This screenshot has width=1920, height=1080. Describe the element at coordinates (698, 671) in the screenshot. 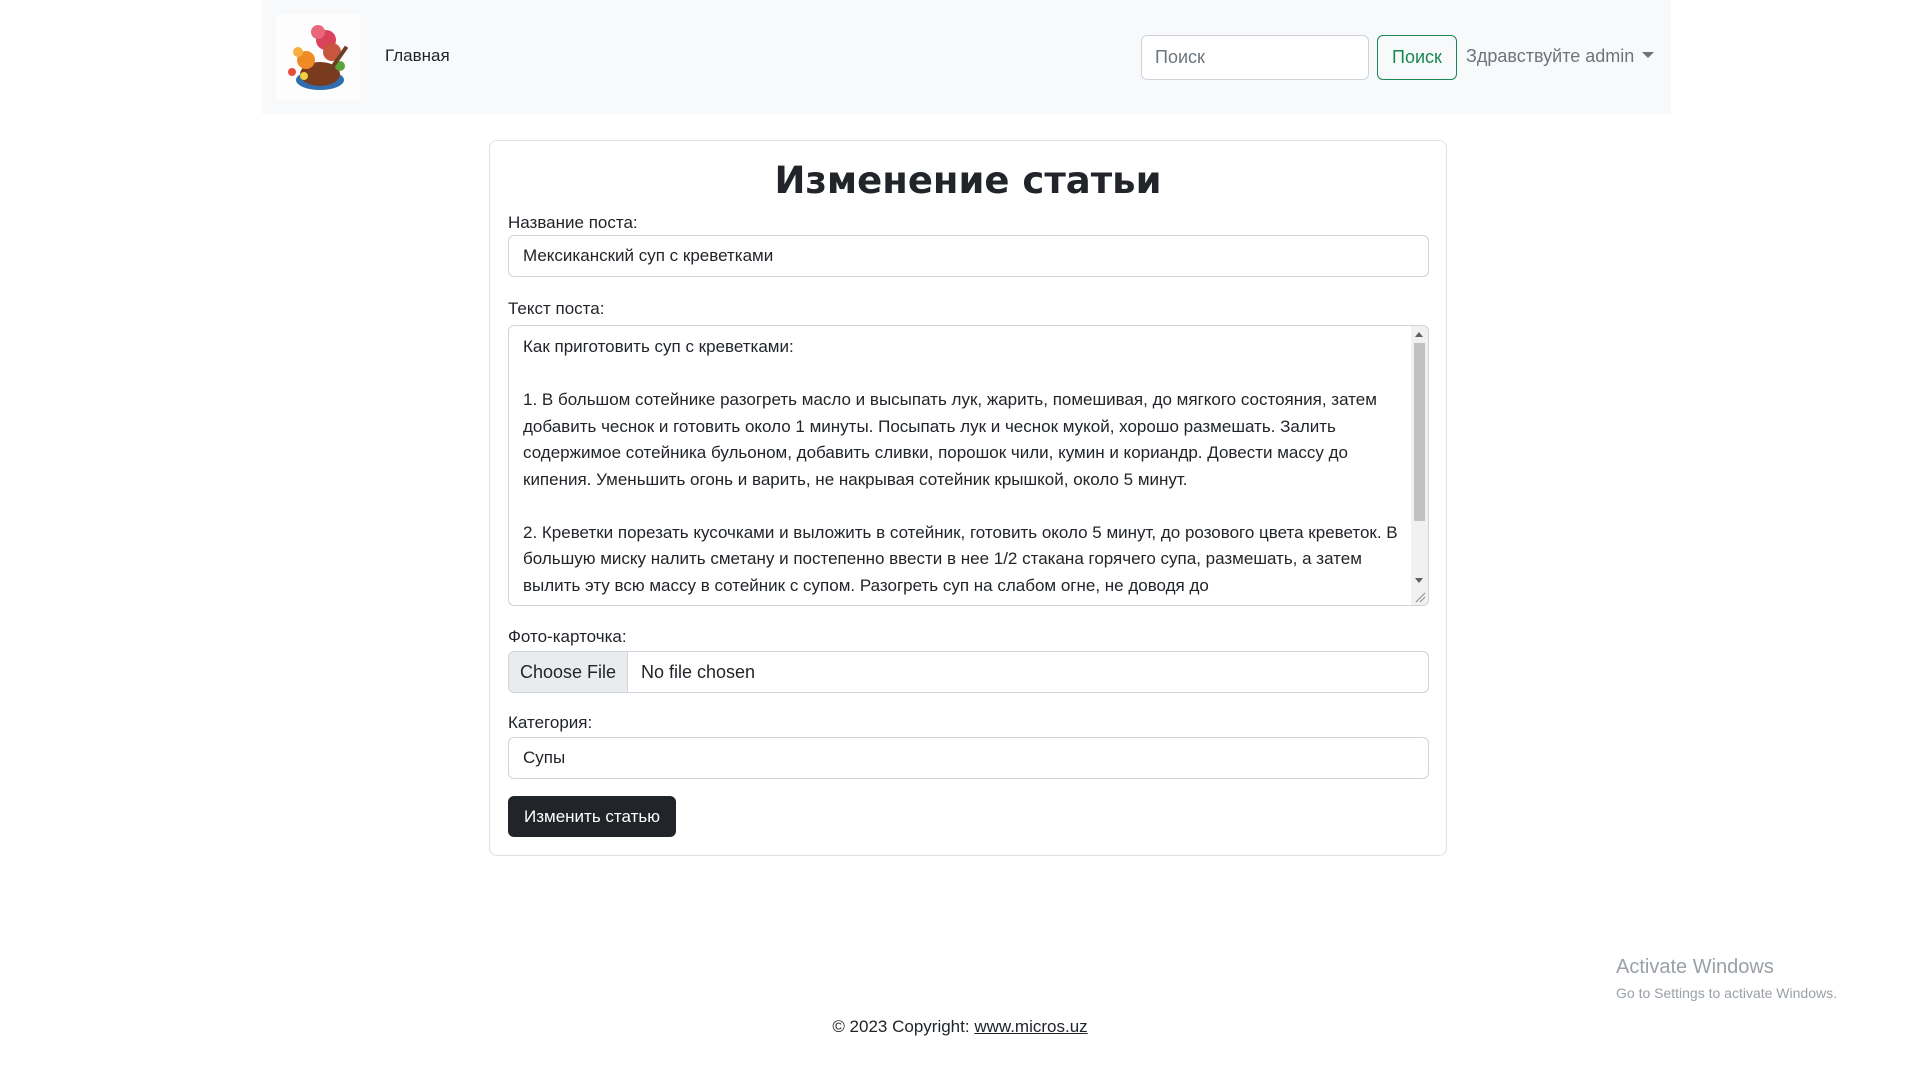

I see `file-status-text: No file chosen` at that location.